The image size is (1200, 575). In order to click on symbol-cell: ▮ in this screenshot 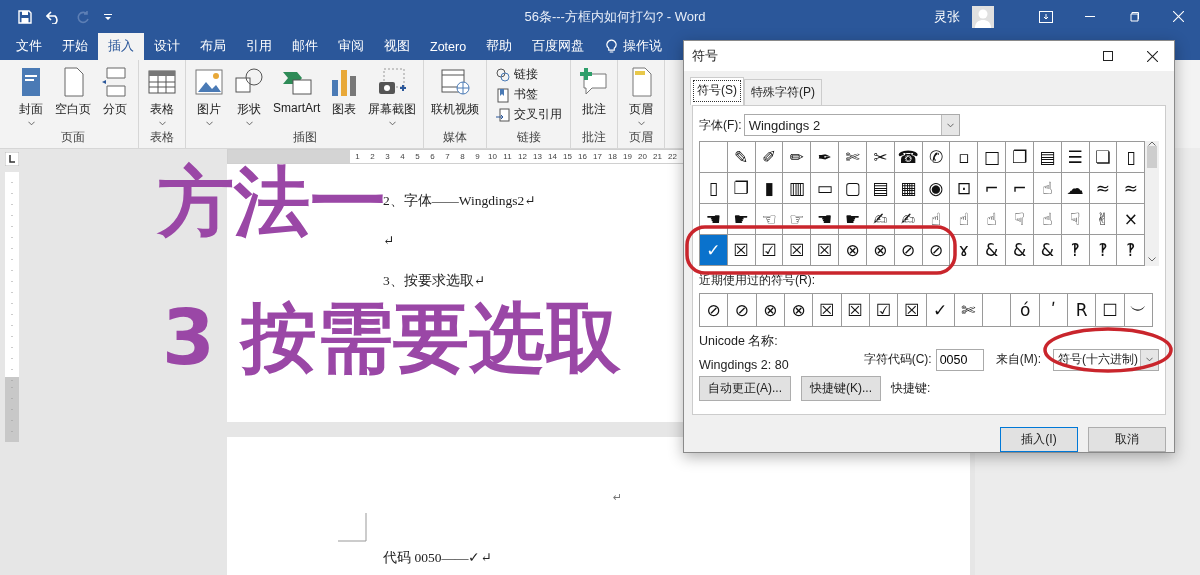, I will do `click(769, 188)`.